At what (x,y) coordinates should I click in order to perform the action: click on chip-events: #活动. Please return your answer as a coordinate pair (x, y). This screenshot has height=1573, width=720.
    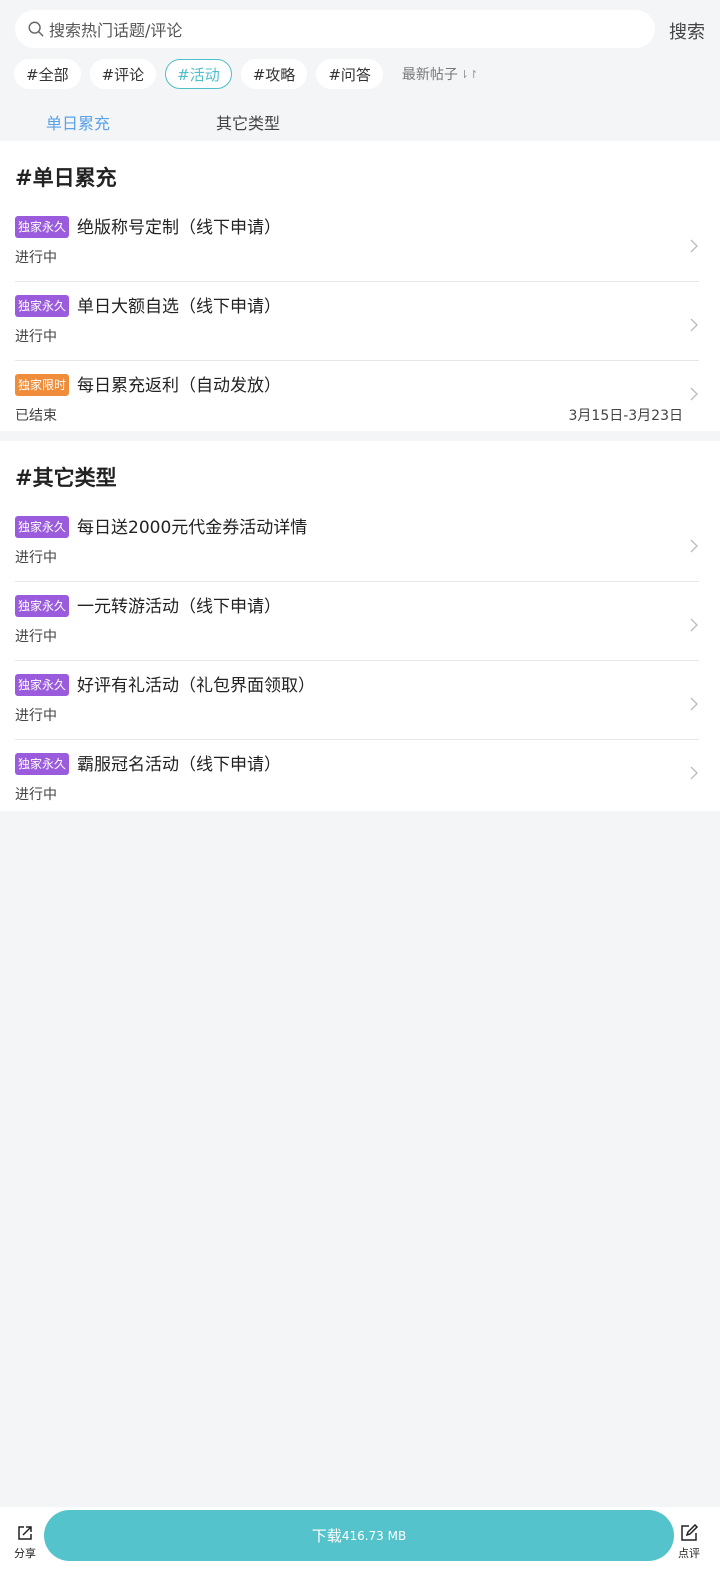
    Looking at the image, I should click on (198, 74).